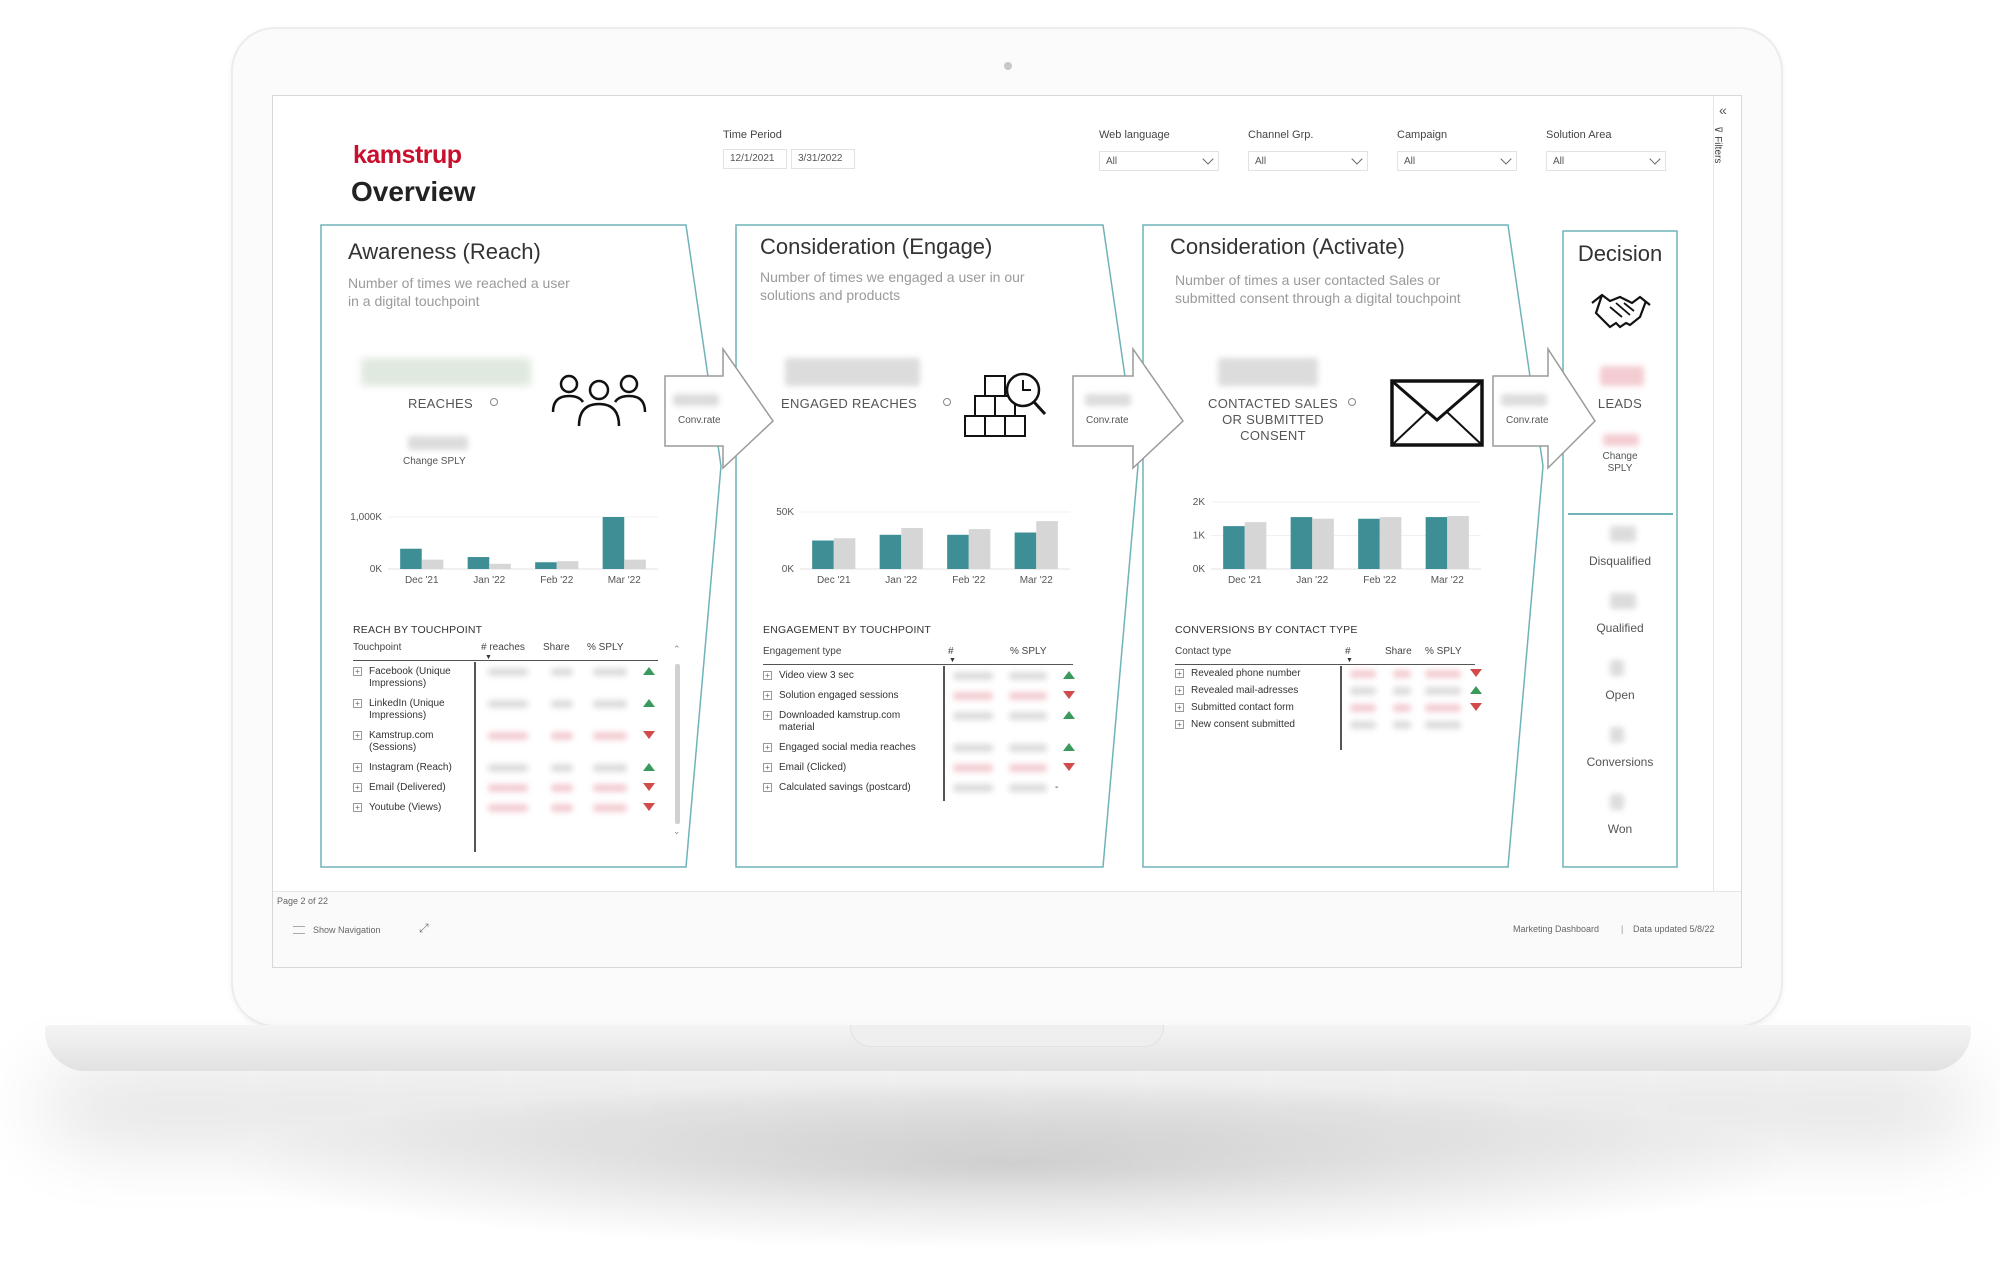  What do you see at coordinates (1245, 690) in the screenshot?
I see `row-label-line-1: Revealed mail-adresses` at bounding box center [1245, 690].